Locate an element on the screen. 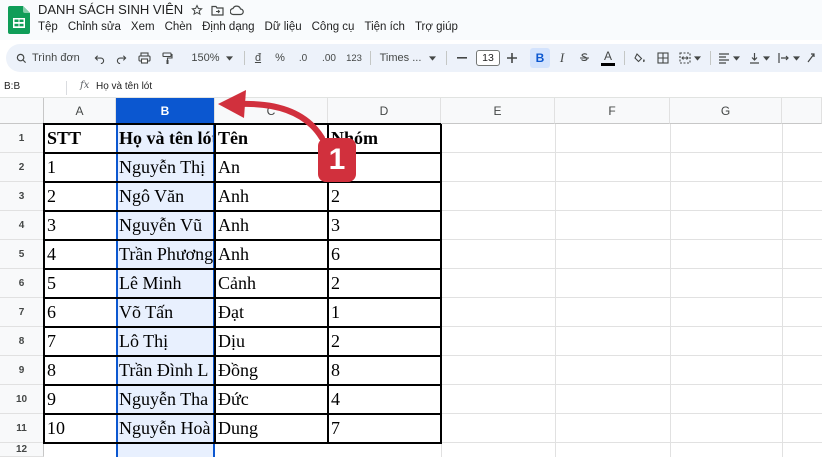  name-box: B:B is located at coordinates (12, 86).